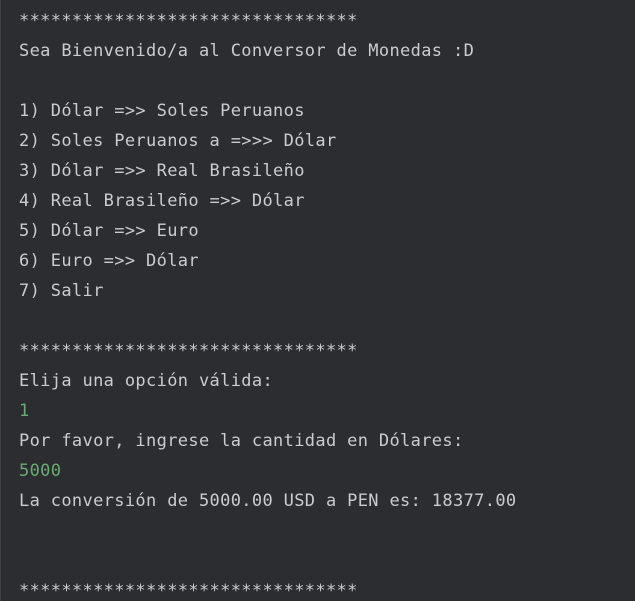 This screenshot has height=601, width=635. Describe the element at coordinates (162, 111) in the screenshot. I see `menu-option-1: 1) Dólar =>> Soles Peruanos` at that location.